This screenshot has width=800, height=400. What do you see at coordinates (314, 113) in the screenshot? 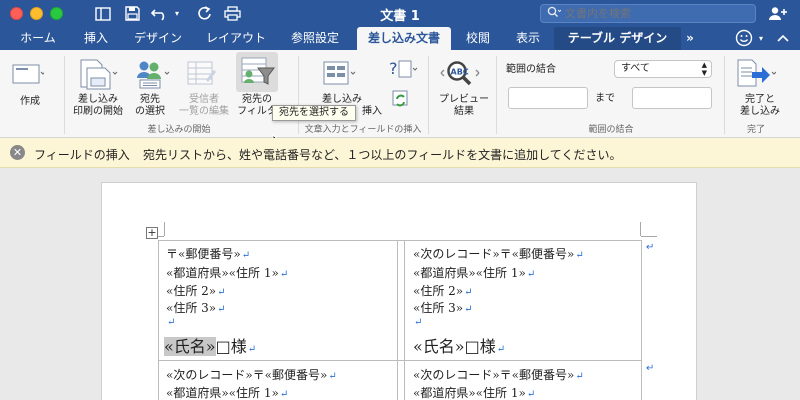
I see `tooltip: 宛先を選択する` at bounding box center [314, 113].